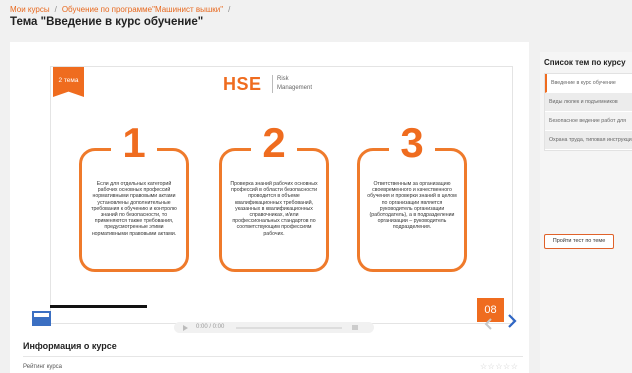  What do you see at coordinates (185, 328) in the screenshot?
I see `play-icon` at bounding box center [185, 328].